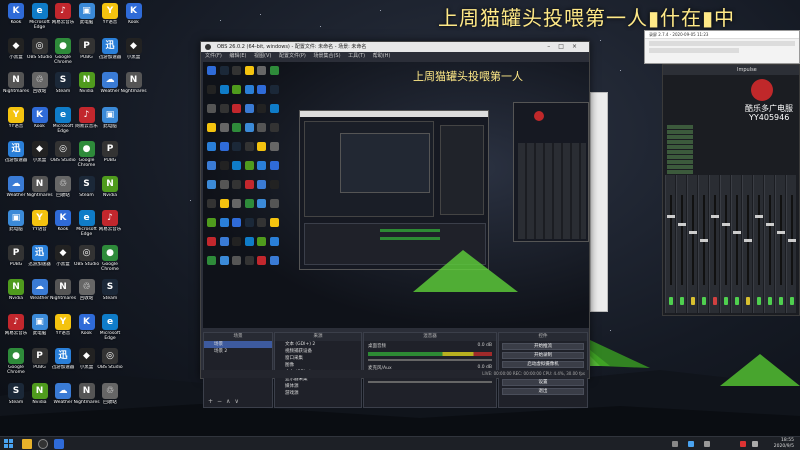  I want to click on source-item: 文本 (GDI+) 2, so click(318, 344).